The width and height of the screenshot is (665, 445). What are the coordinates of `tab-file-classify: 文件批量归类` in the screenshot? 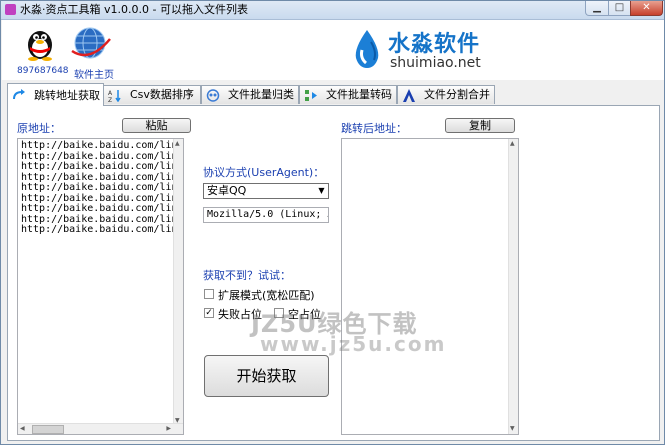 It's located at (250, 94).